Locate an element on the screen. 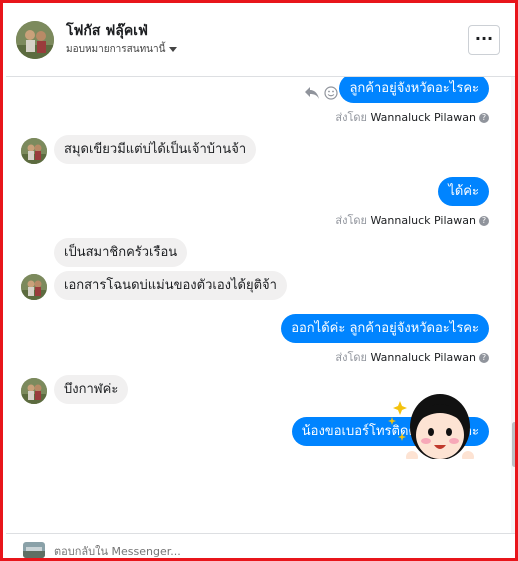  more-icon: ··· is located at coordinates (484, 38).